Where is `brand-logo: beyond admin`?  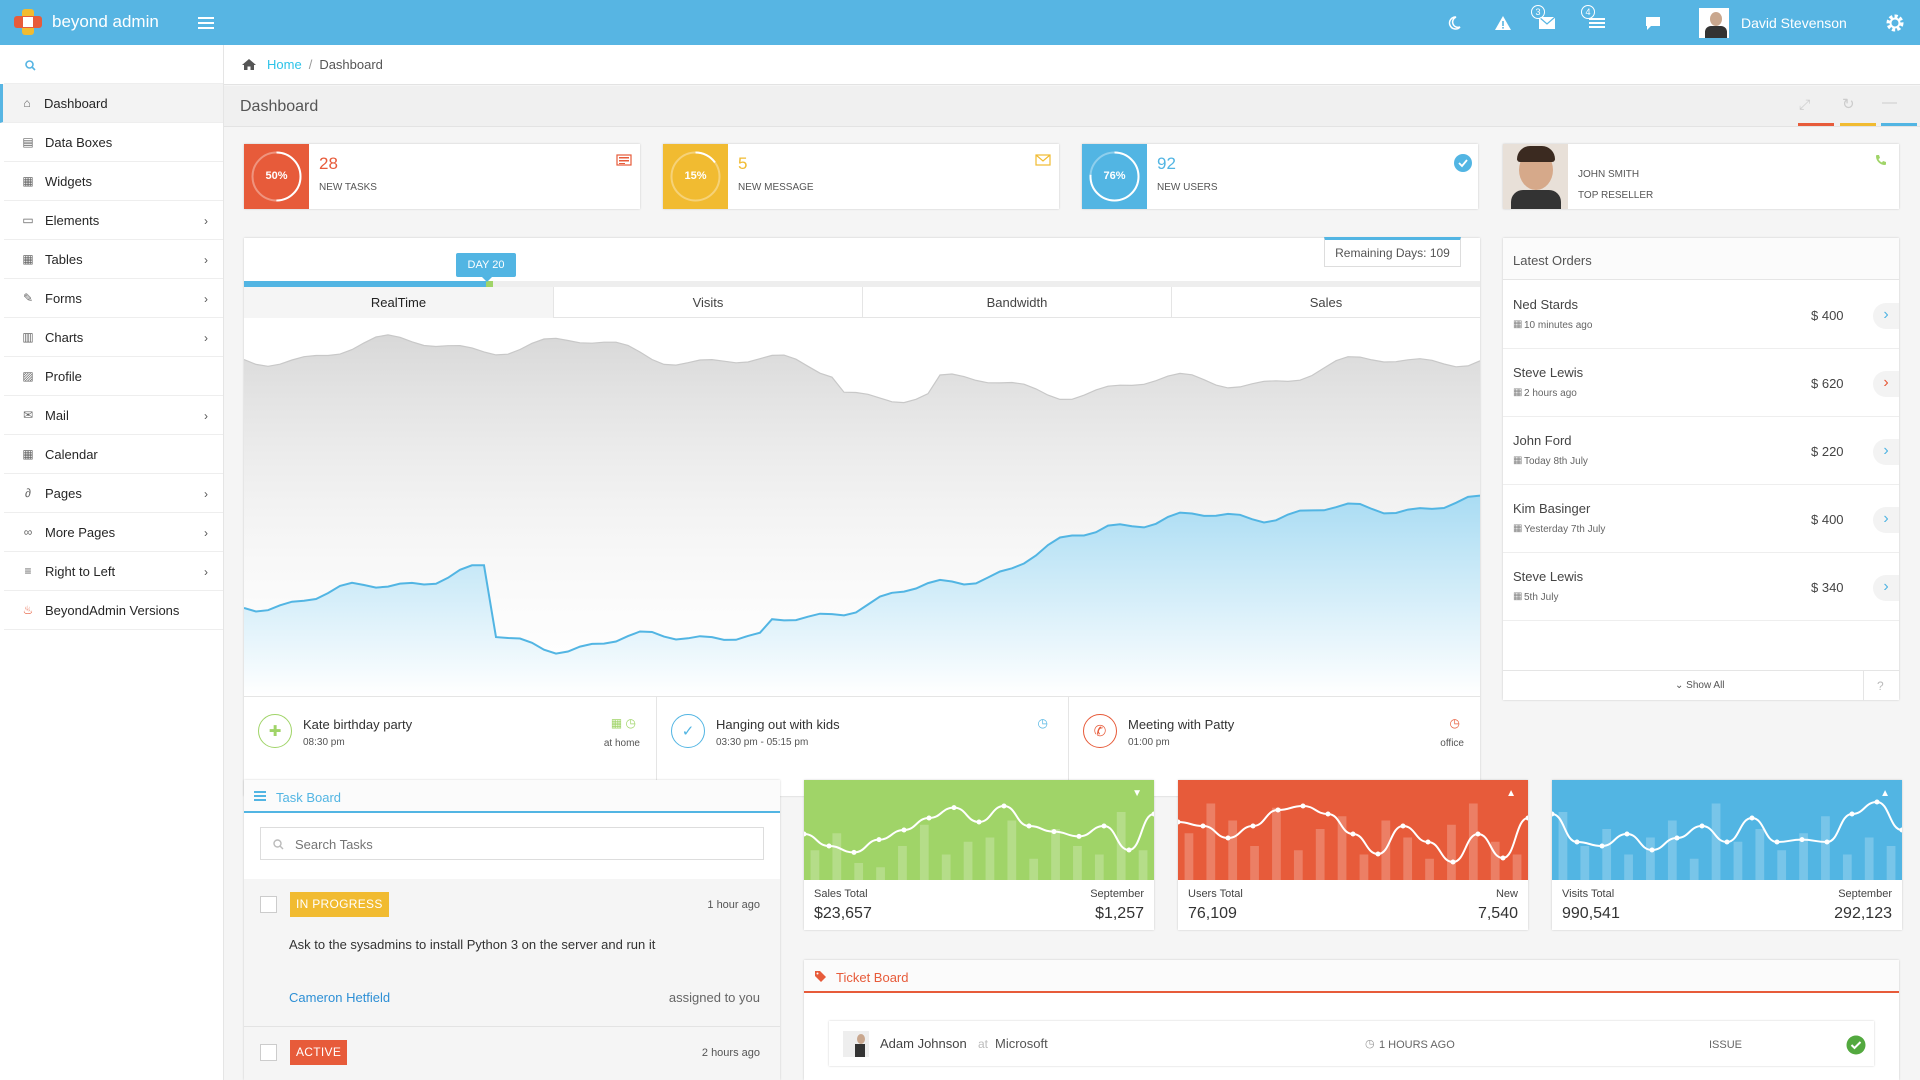 brand-logo: beyond admin is located at coordinates (84, 22).